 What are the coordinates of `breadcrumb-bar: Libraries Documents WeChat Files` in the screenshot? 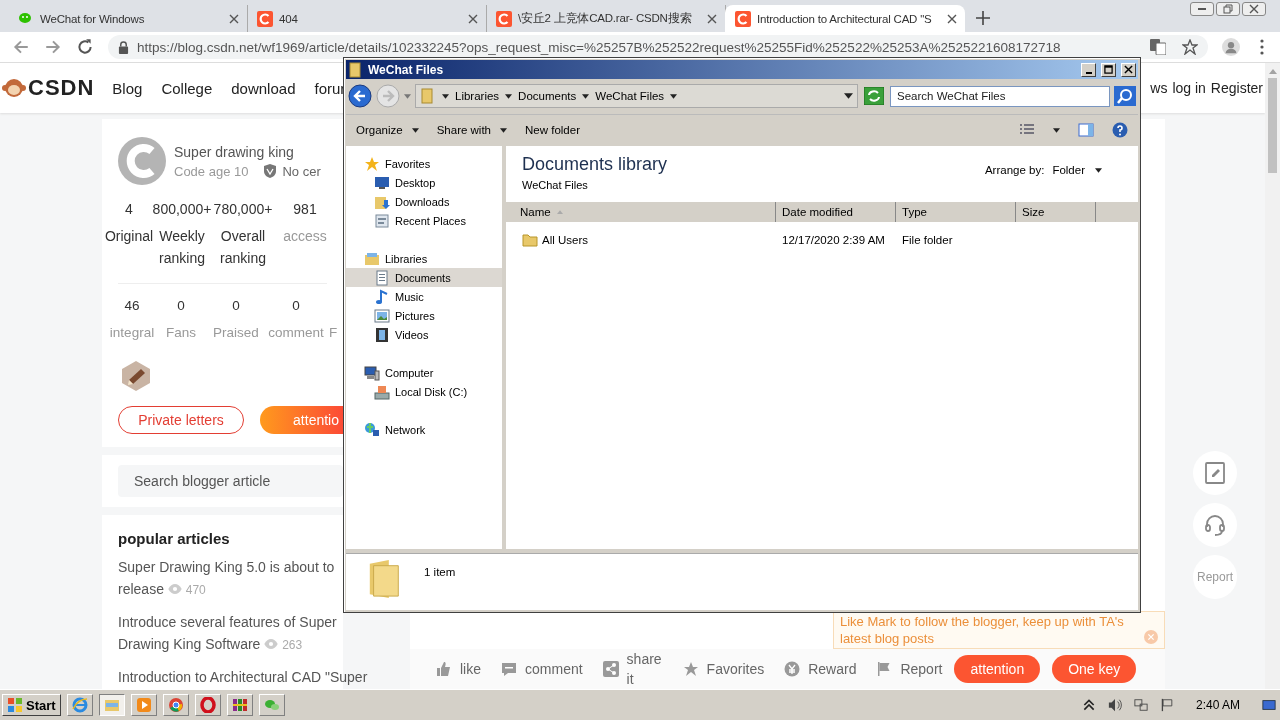 It's located at (636, 96).